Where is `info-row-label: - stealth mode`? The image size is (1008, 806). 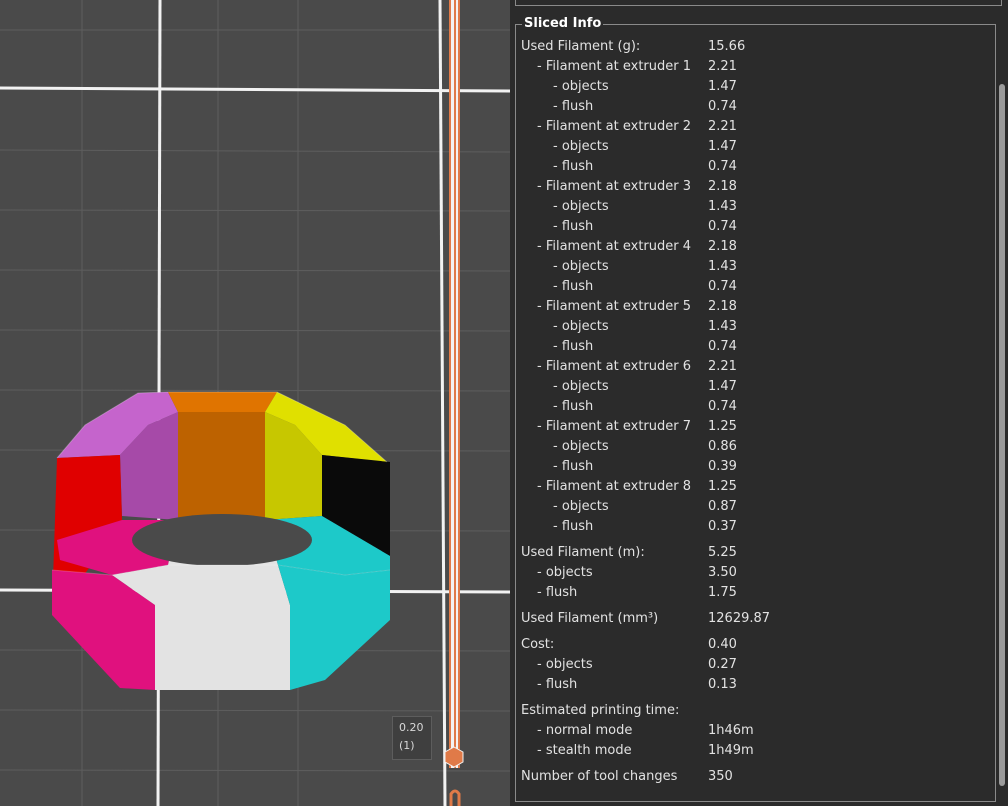
info-row-label: - stealth mode is located at coordinates (584, 750).